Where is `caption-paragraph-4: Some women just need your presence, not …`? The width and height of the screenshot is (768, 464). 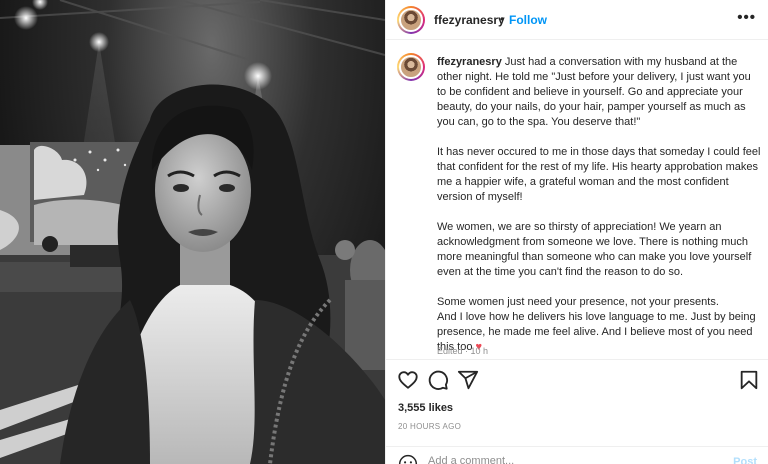 caption-paragraph-4: Some women just need your presence, not … is located at coordinates (578, 302).